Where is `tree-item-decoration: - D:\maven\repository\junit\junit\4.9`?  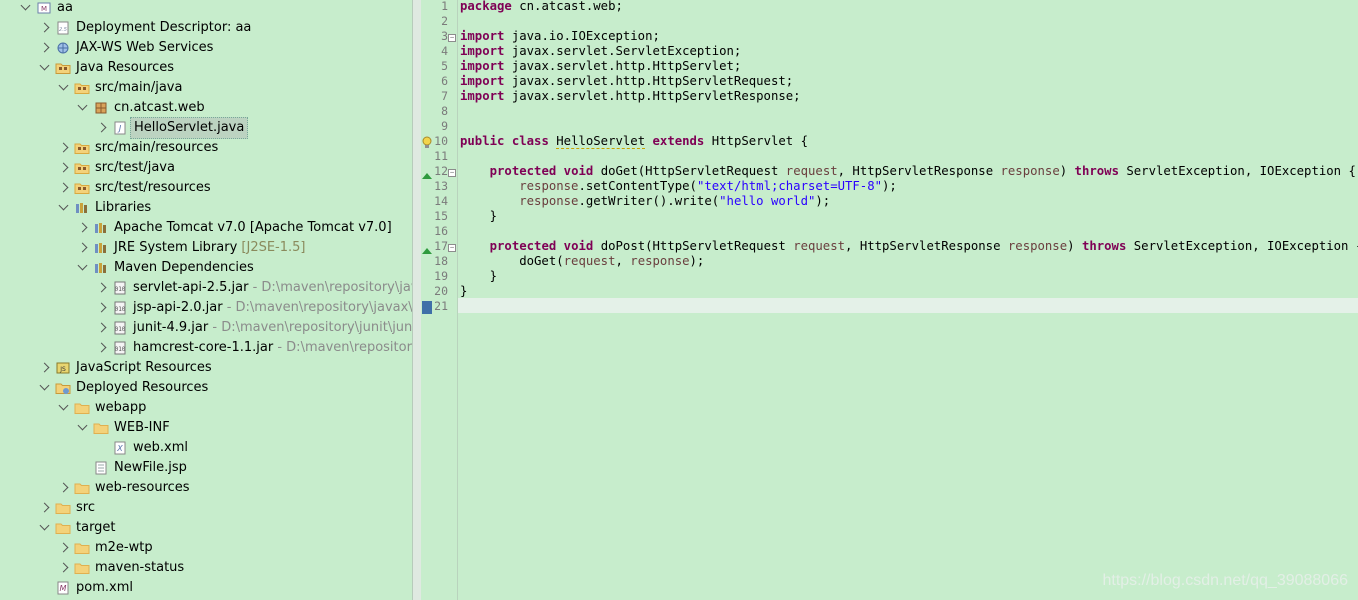
tree-item-decoration: - D:\maven\repository\junit\junit\4.9 is located at coordinates (312, 327).